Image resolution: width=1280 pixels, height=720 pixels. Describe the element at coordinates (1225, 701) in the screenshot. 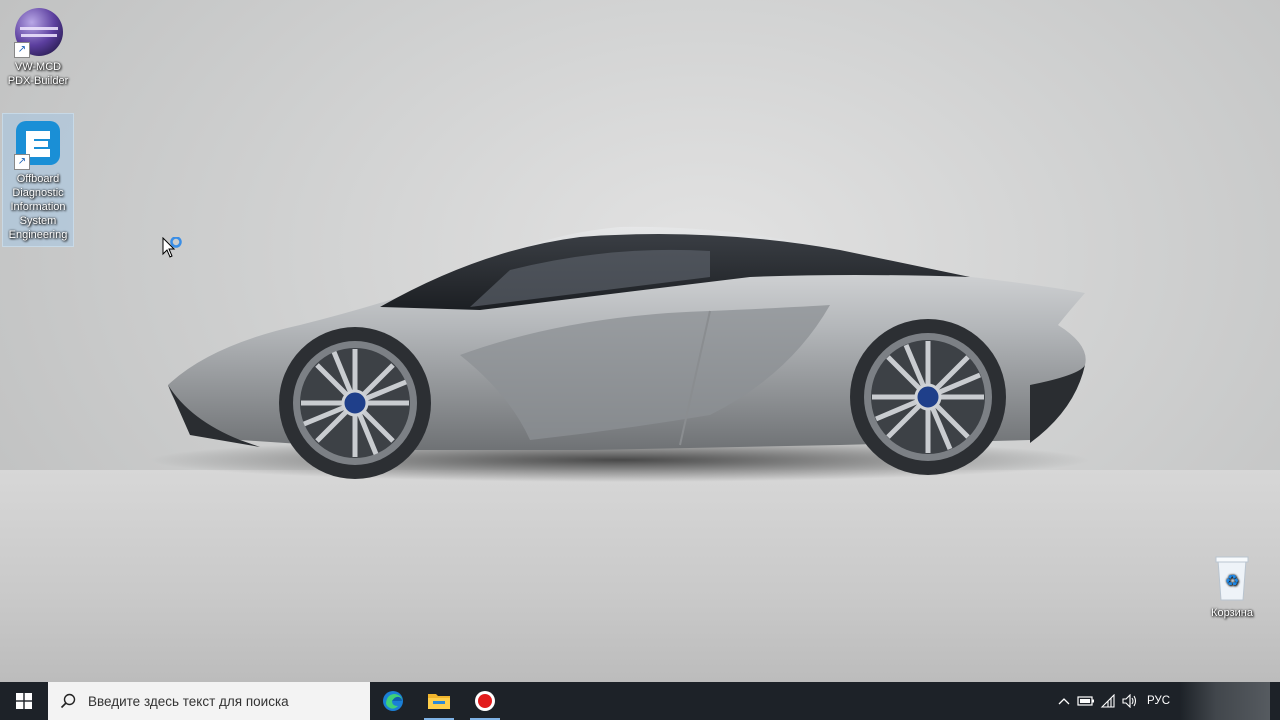

I see `clock-area-blurred` at that location.